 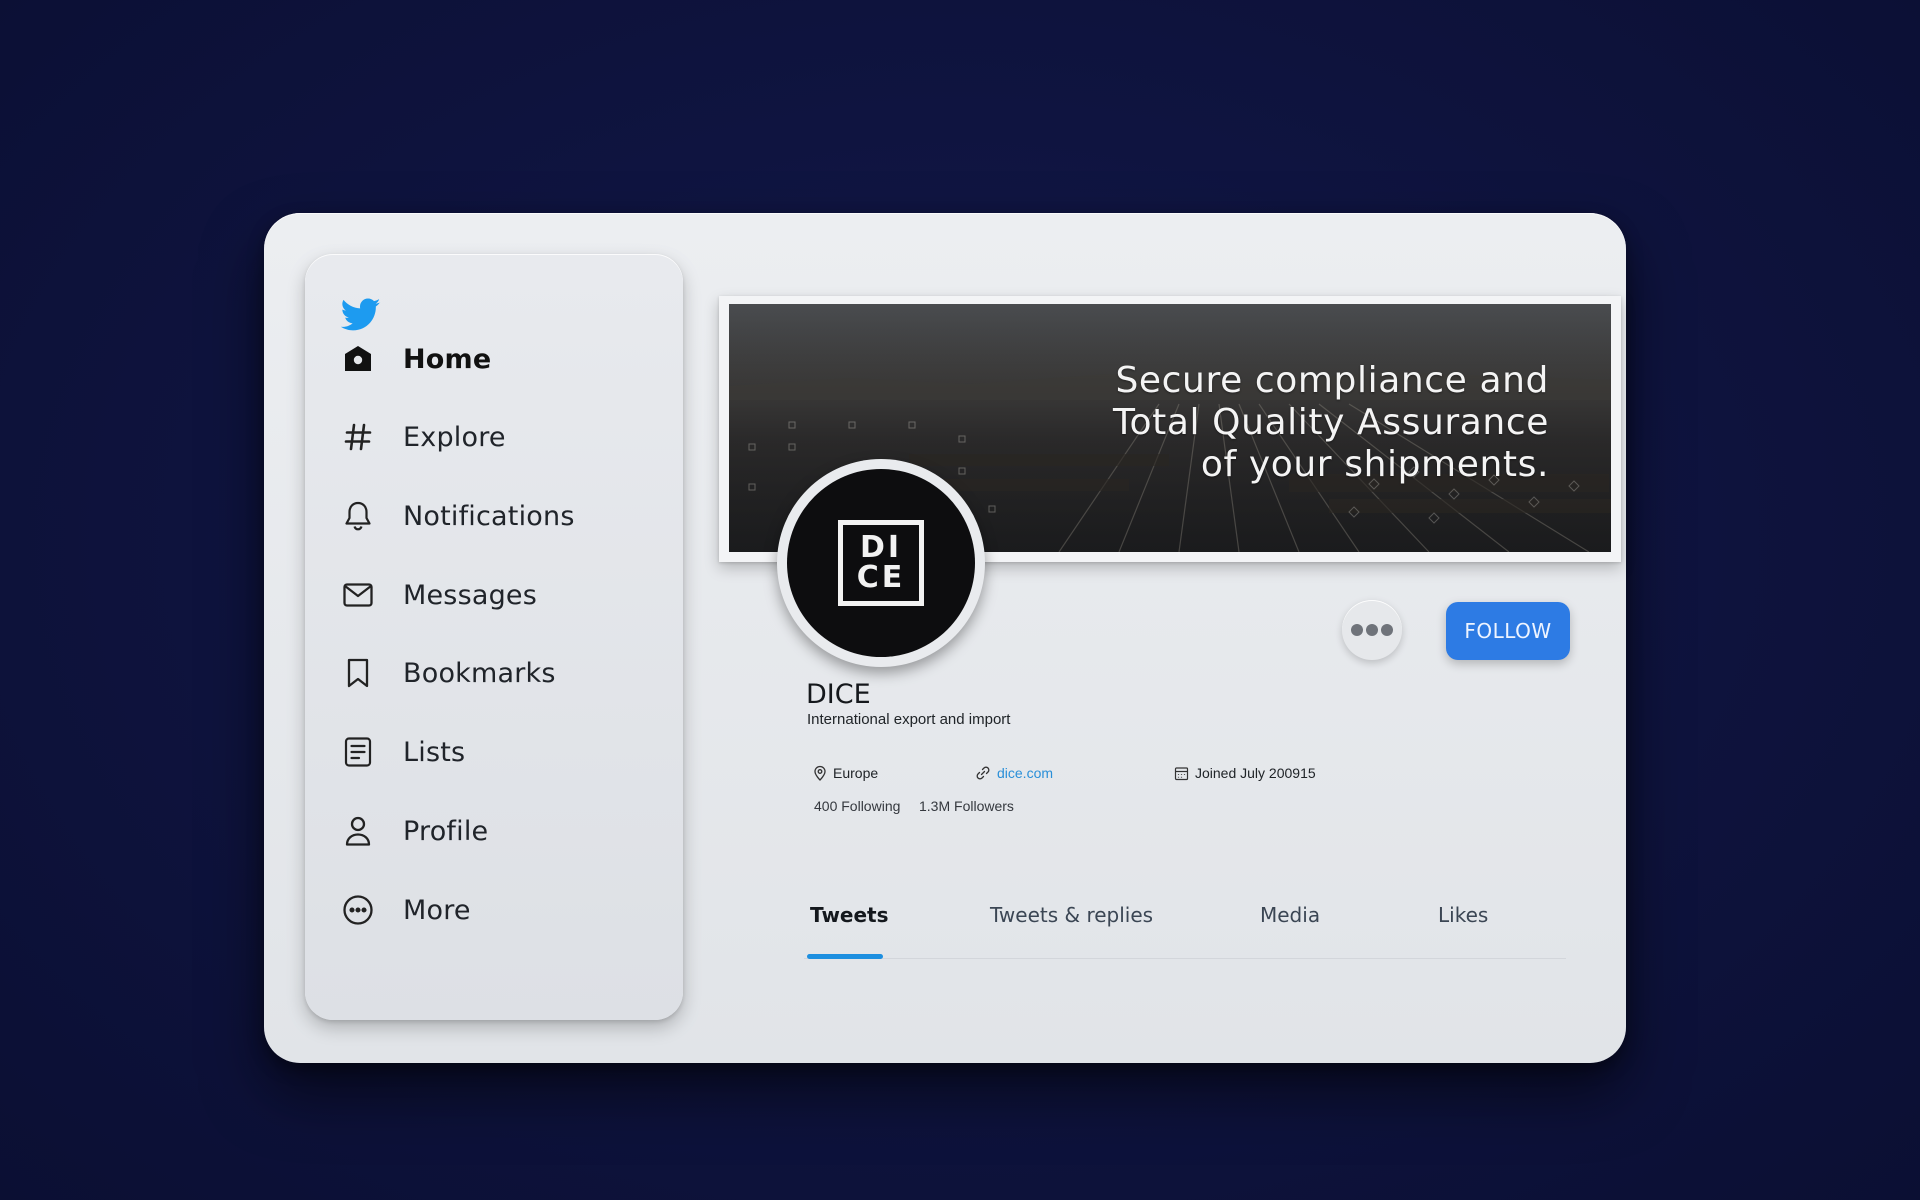 What do you see at coordinates (479, 673) in the screenshot?
I see `sidebar-item-label: Bookmarks` at bounding box center [479, 673].